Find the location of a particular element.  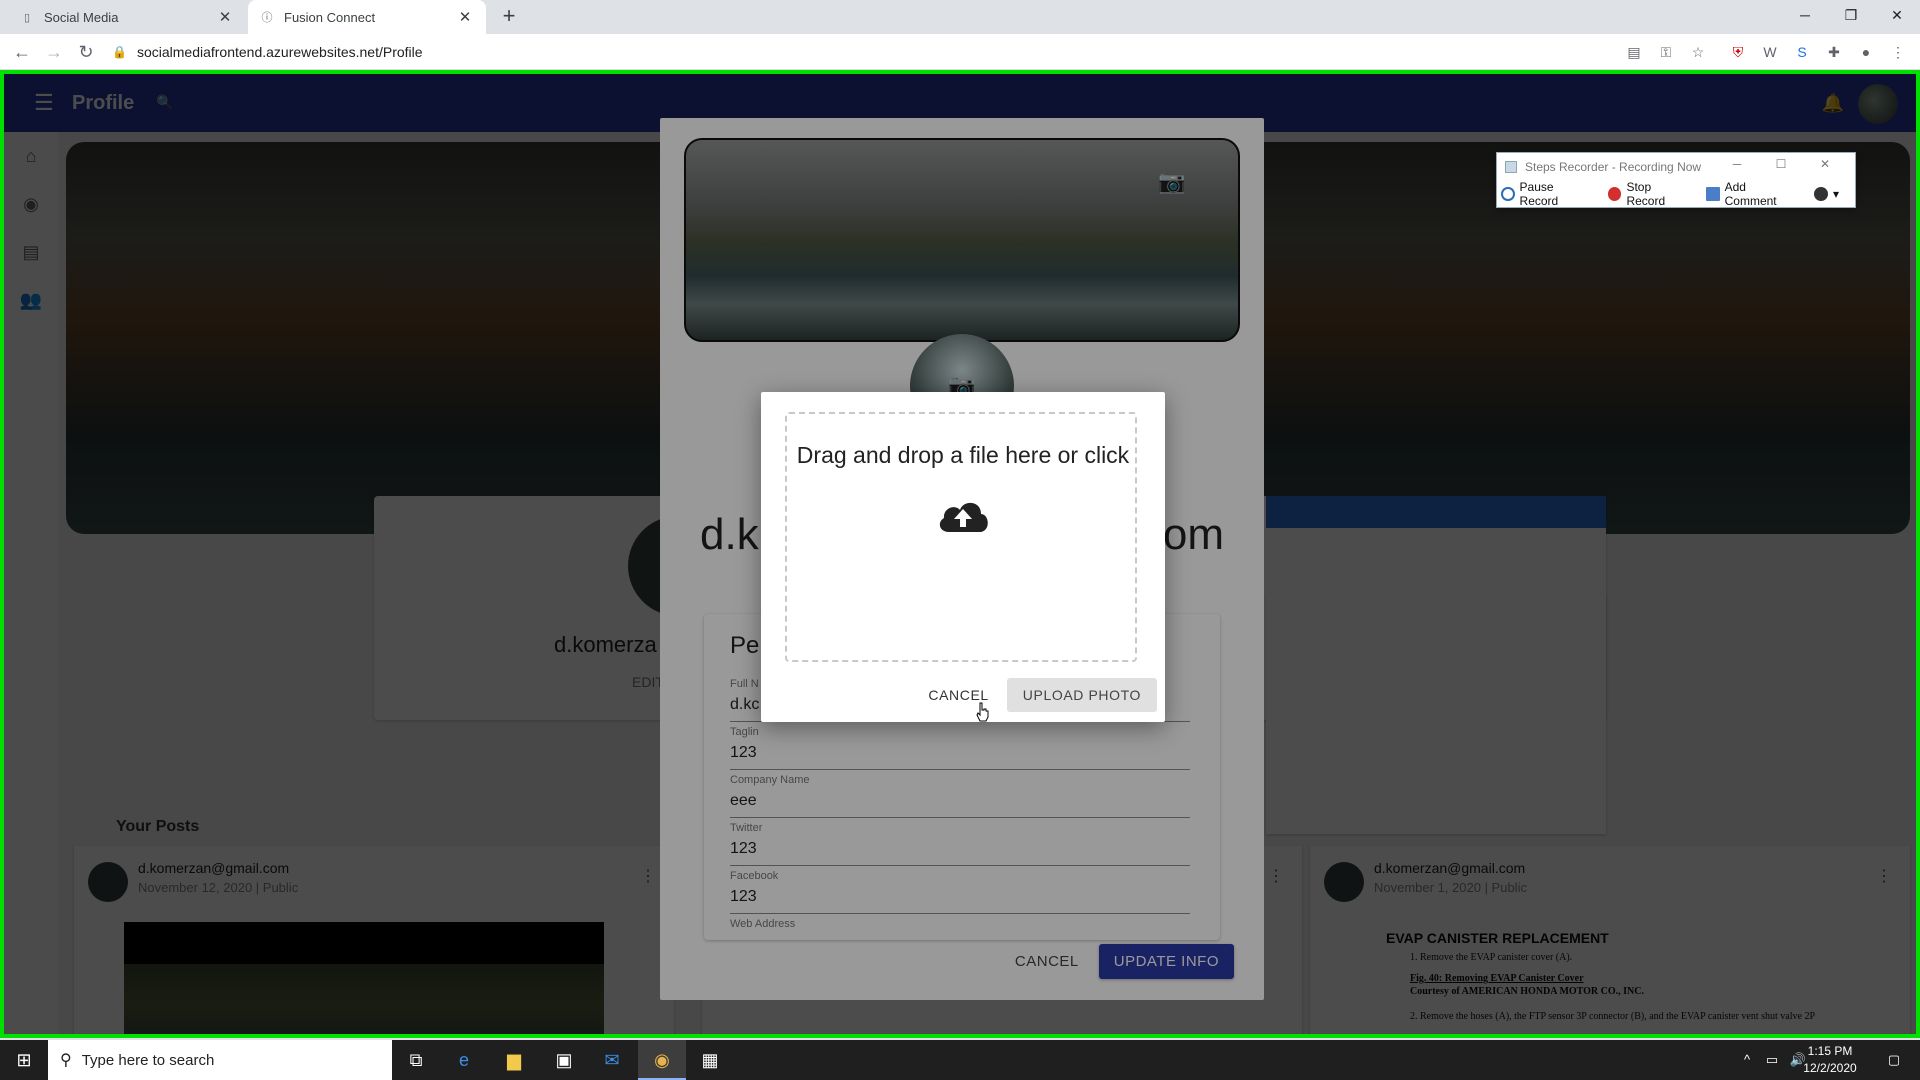

file-explorer-icon: ▆ is located at coordinates (514, 1060).